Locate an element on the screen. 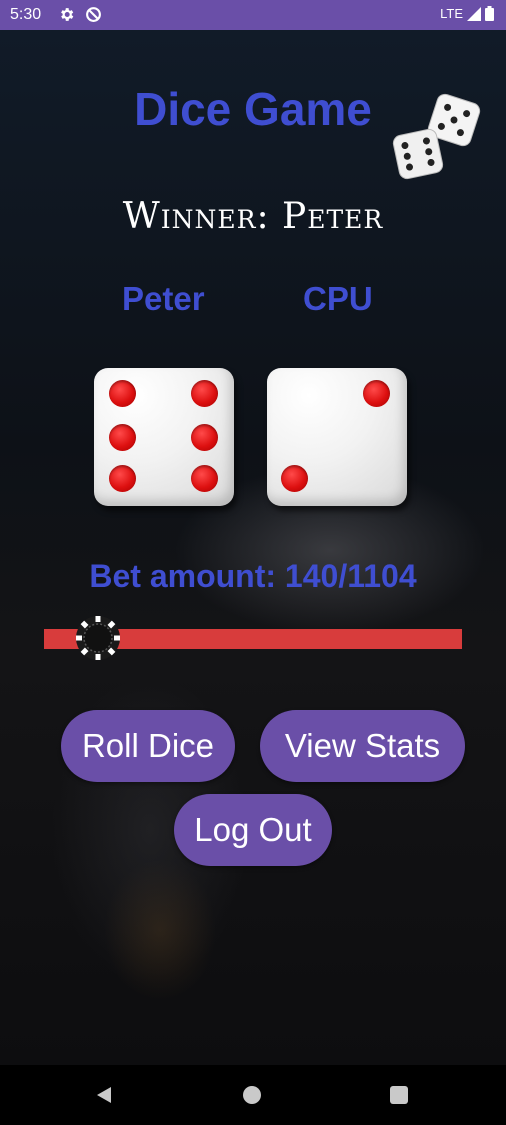  roll-dice-button: Roll Dice is located at coordinates (148, 746).